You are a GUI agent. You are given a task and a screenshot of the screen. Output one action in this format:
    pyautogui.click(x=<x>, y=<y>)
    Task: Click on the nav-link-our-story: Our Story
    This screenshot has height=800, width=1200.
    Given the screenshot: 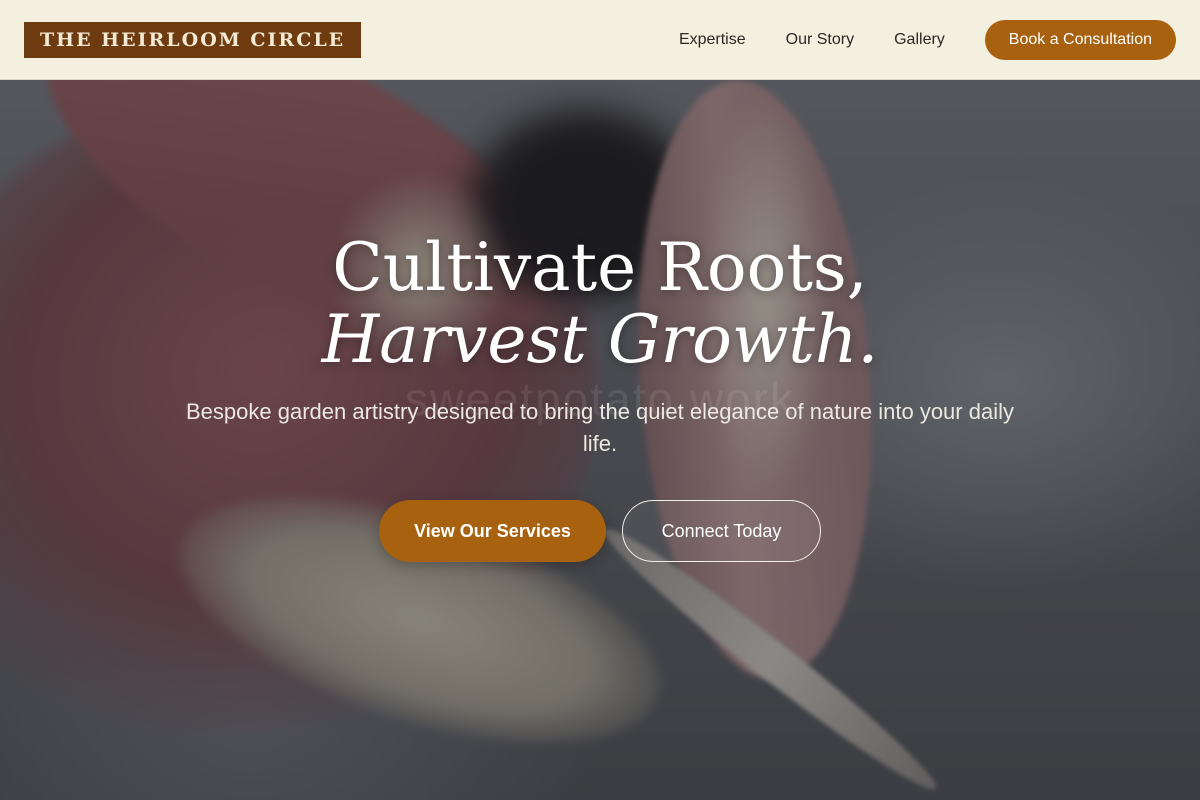 What is the action you would take?
    pyautogui.click(x=820, y=40)
    